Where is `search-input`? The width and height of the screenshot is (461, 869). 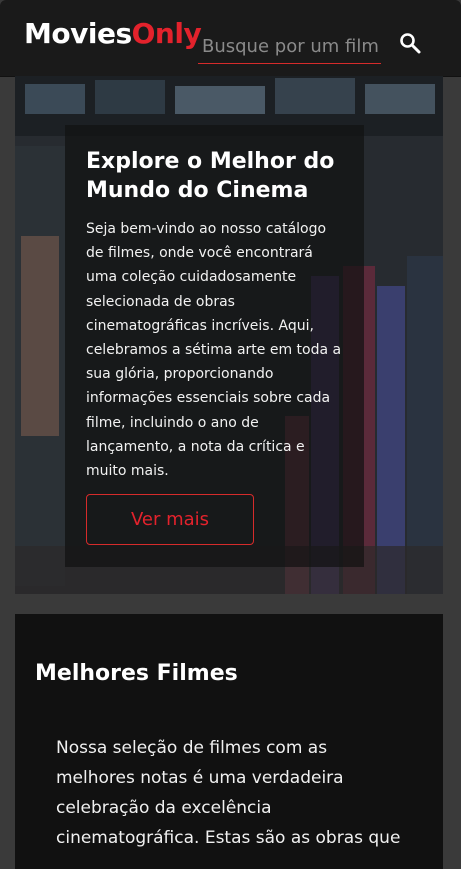
search-input is located at coordinates (290, 46).